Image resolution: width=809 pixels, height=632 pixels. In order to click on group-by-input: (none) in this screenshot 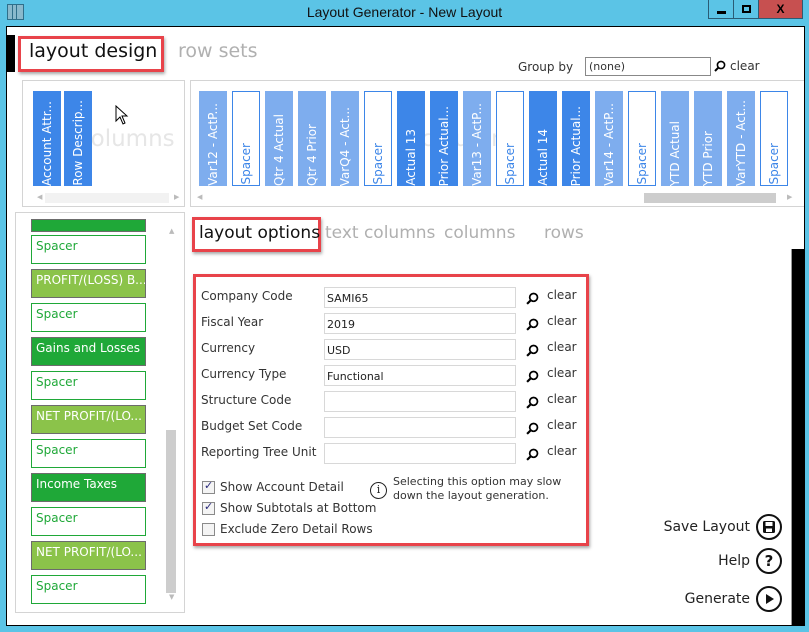, I will do `click(648, 66)`.